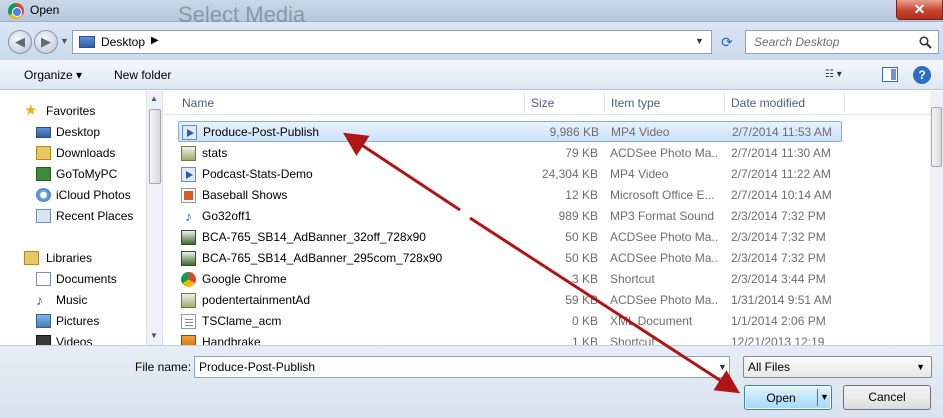  Describe the element at coordinates (542, 103) in the screenshot. I see `column-header-size: Size` at that location.